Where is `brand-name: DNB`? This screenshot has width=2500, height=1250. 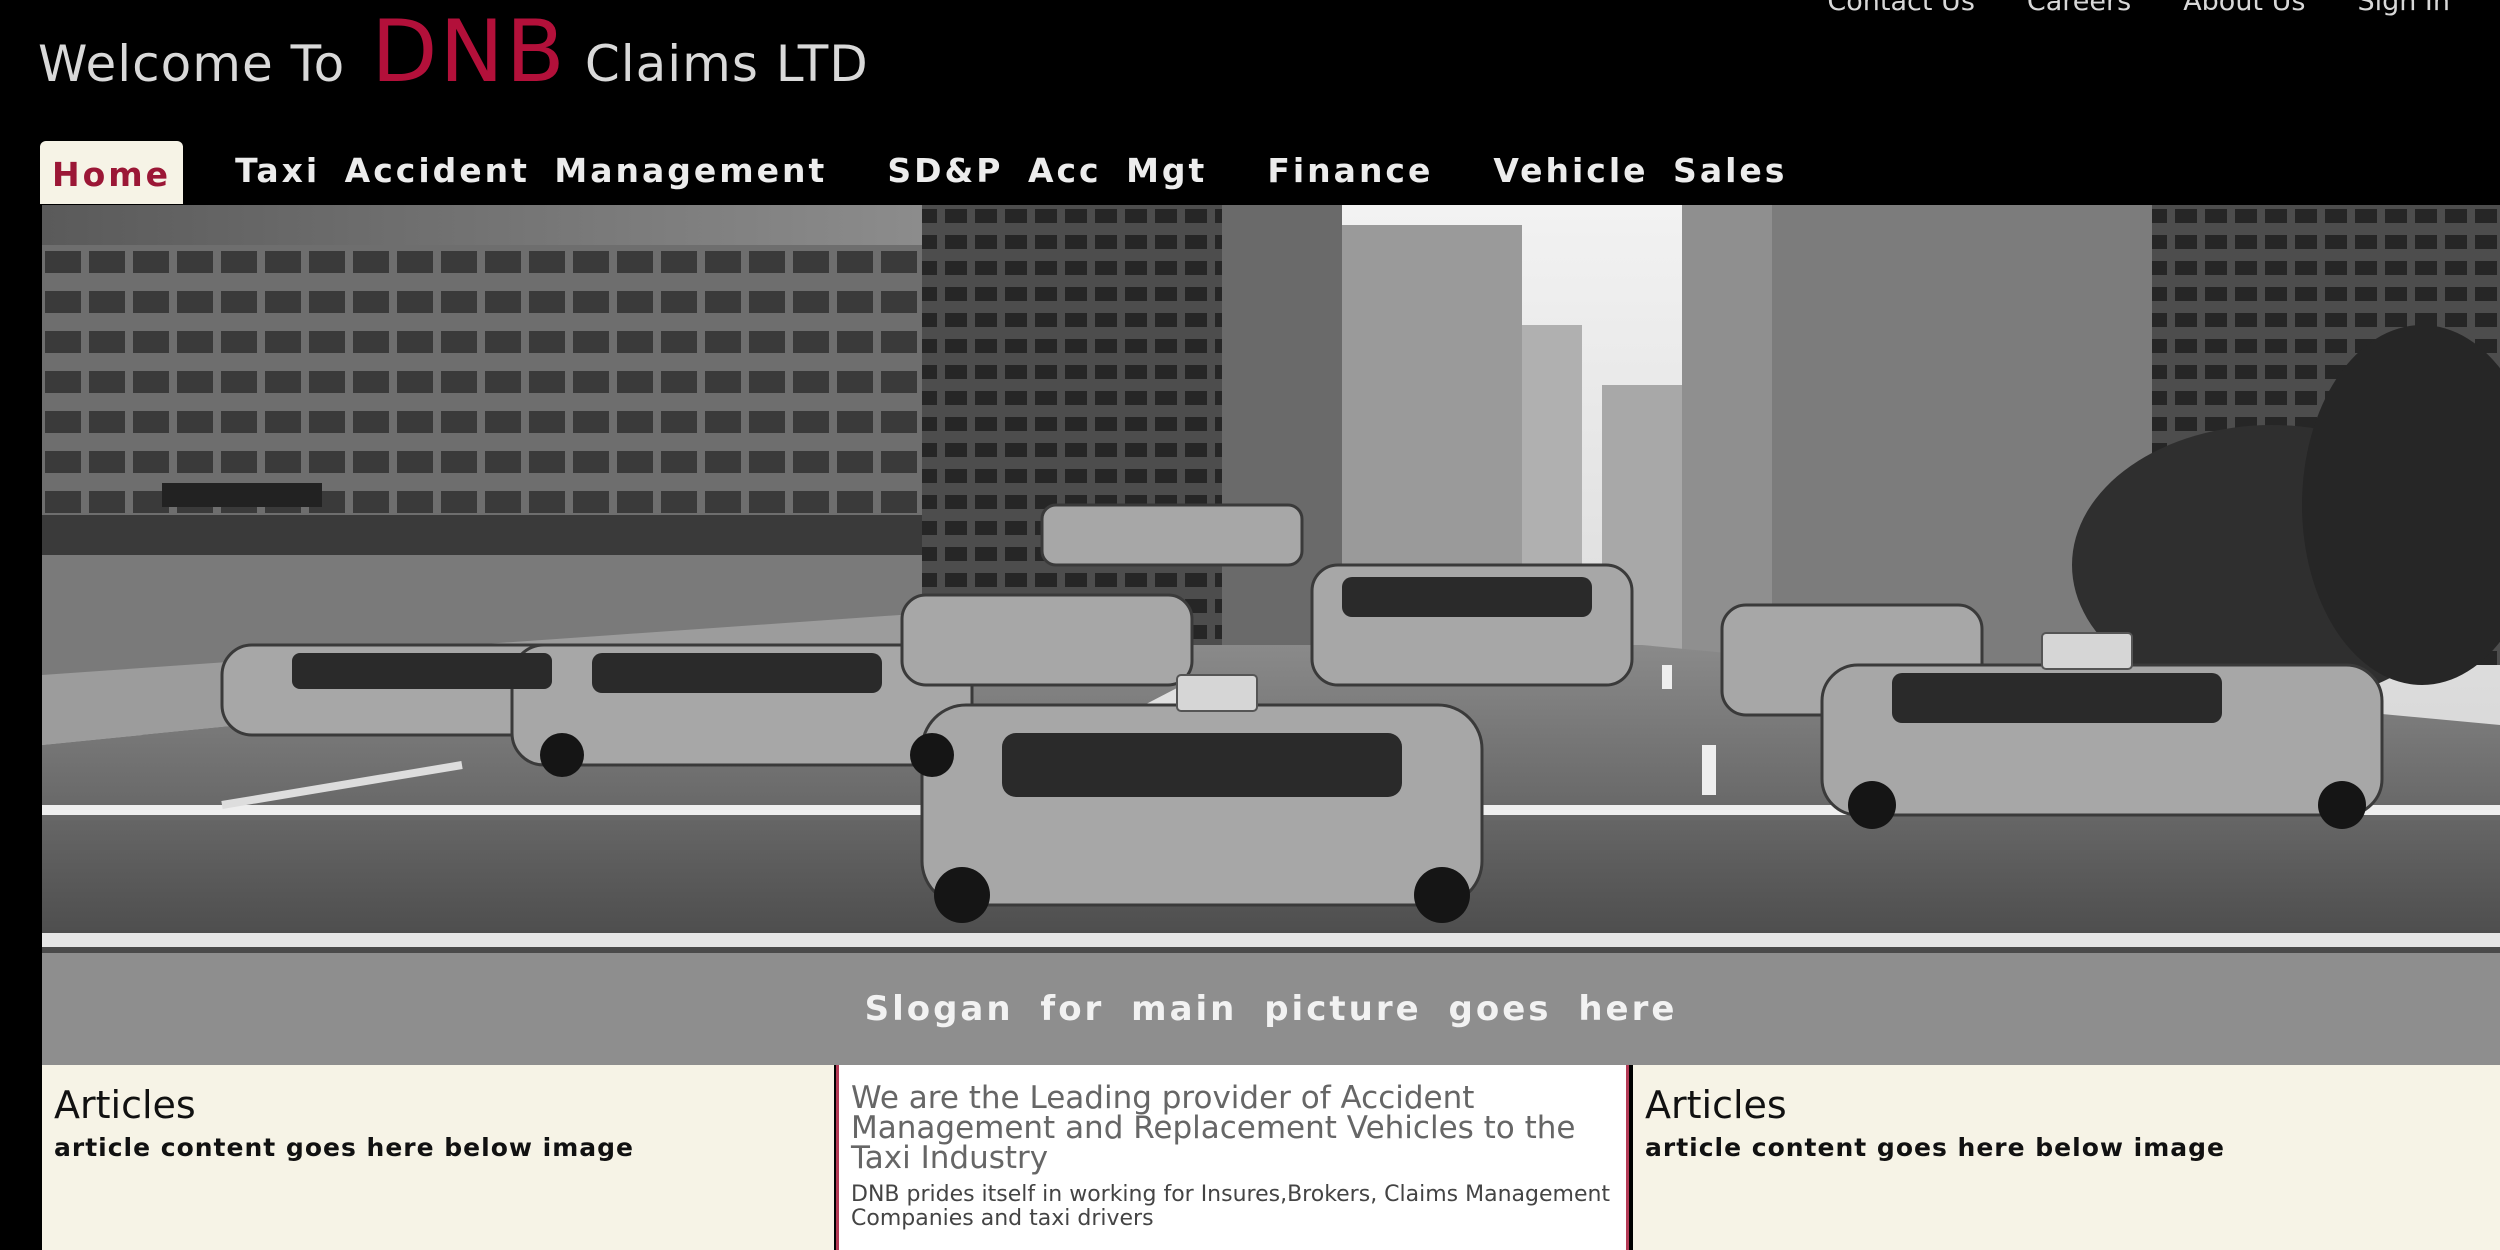 brand-name: DNB is located at coordinates (469, 52).